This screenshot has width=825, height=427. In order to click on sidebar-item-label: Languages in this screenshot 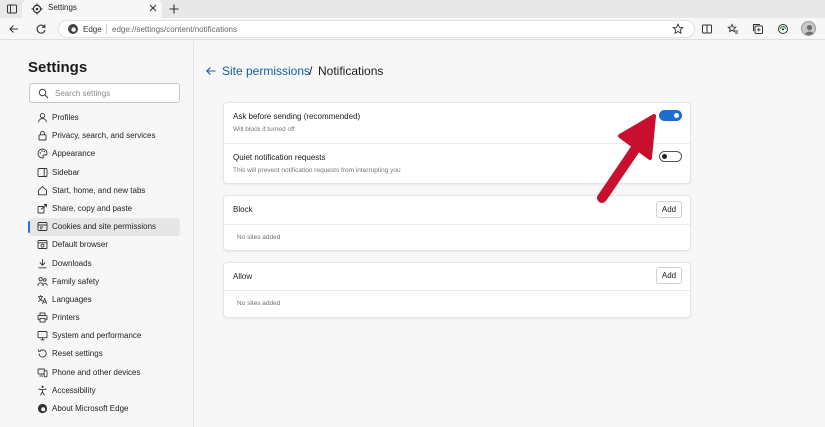, I will do `click(72, 299)`.